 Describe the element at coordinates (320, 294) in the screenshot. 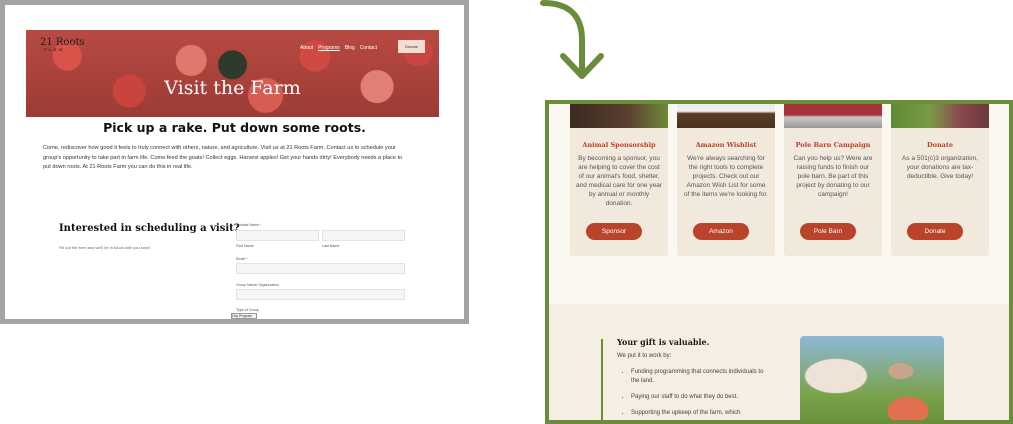

I see `group-input` at that location.